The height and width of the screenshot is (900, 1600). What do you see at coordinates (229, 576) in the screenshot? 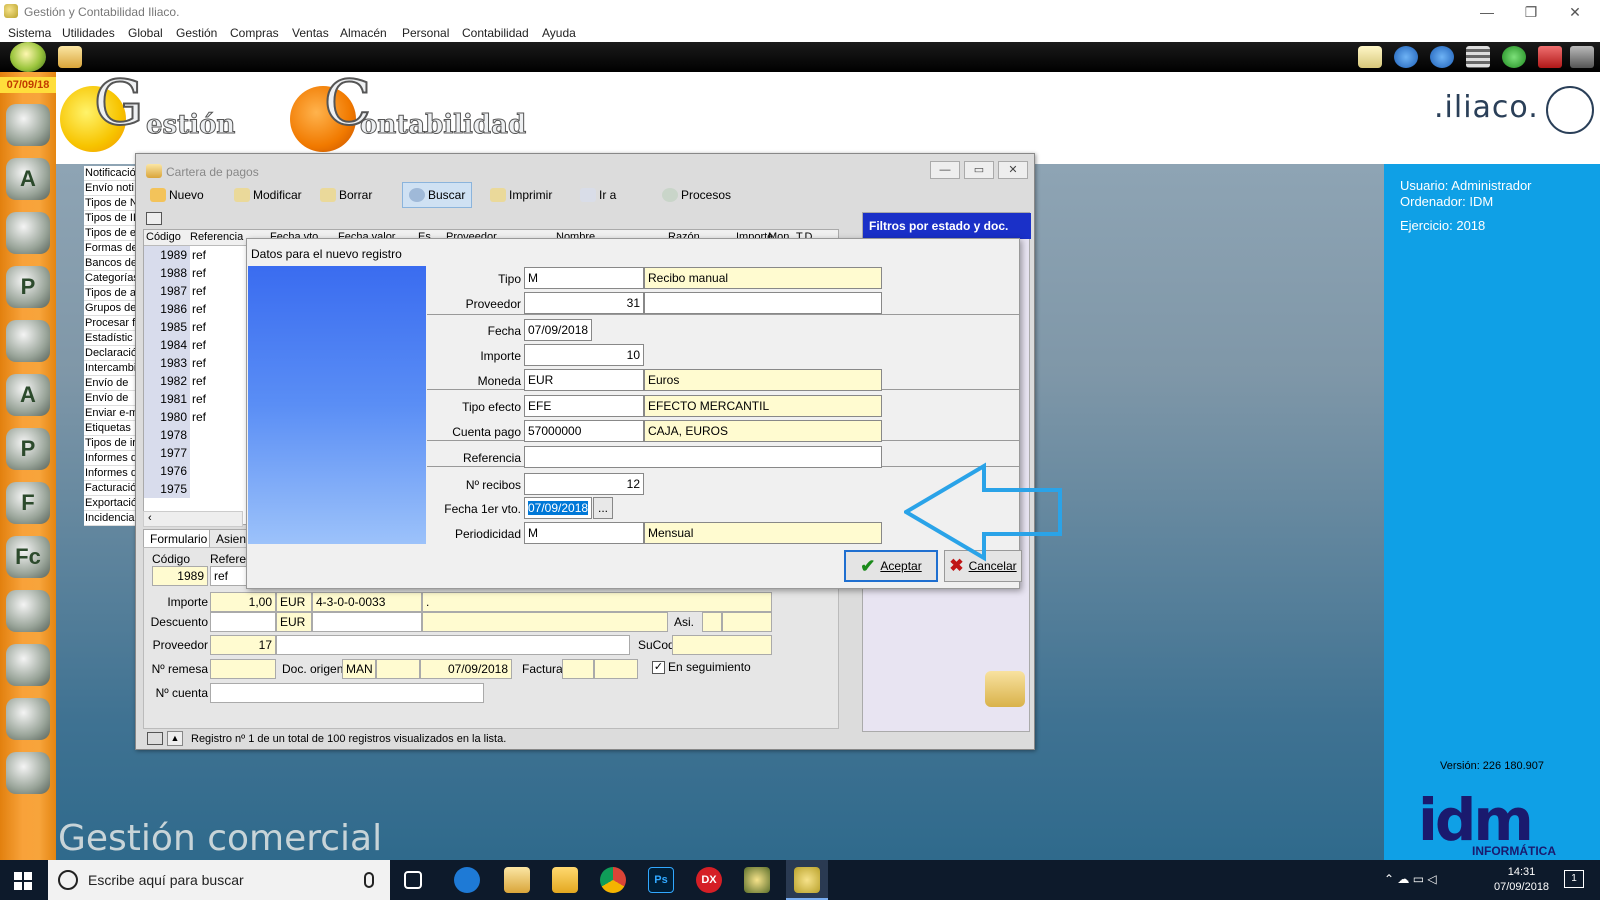
I see `referencia-field: ref` at bounding box center [229, 576].